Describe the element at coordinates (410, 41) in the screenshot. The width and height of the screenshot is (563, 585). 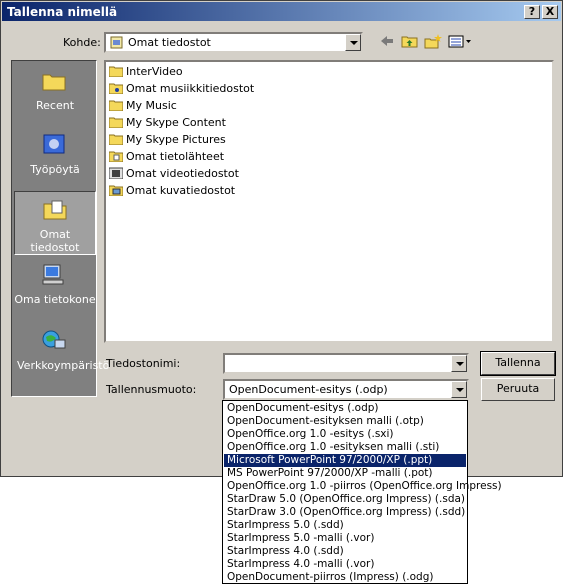
I see `up-folder-icon` at that location.